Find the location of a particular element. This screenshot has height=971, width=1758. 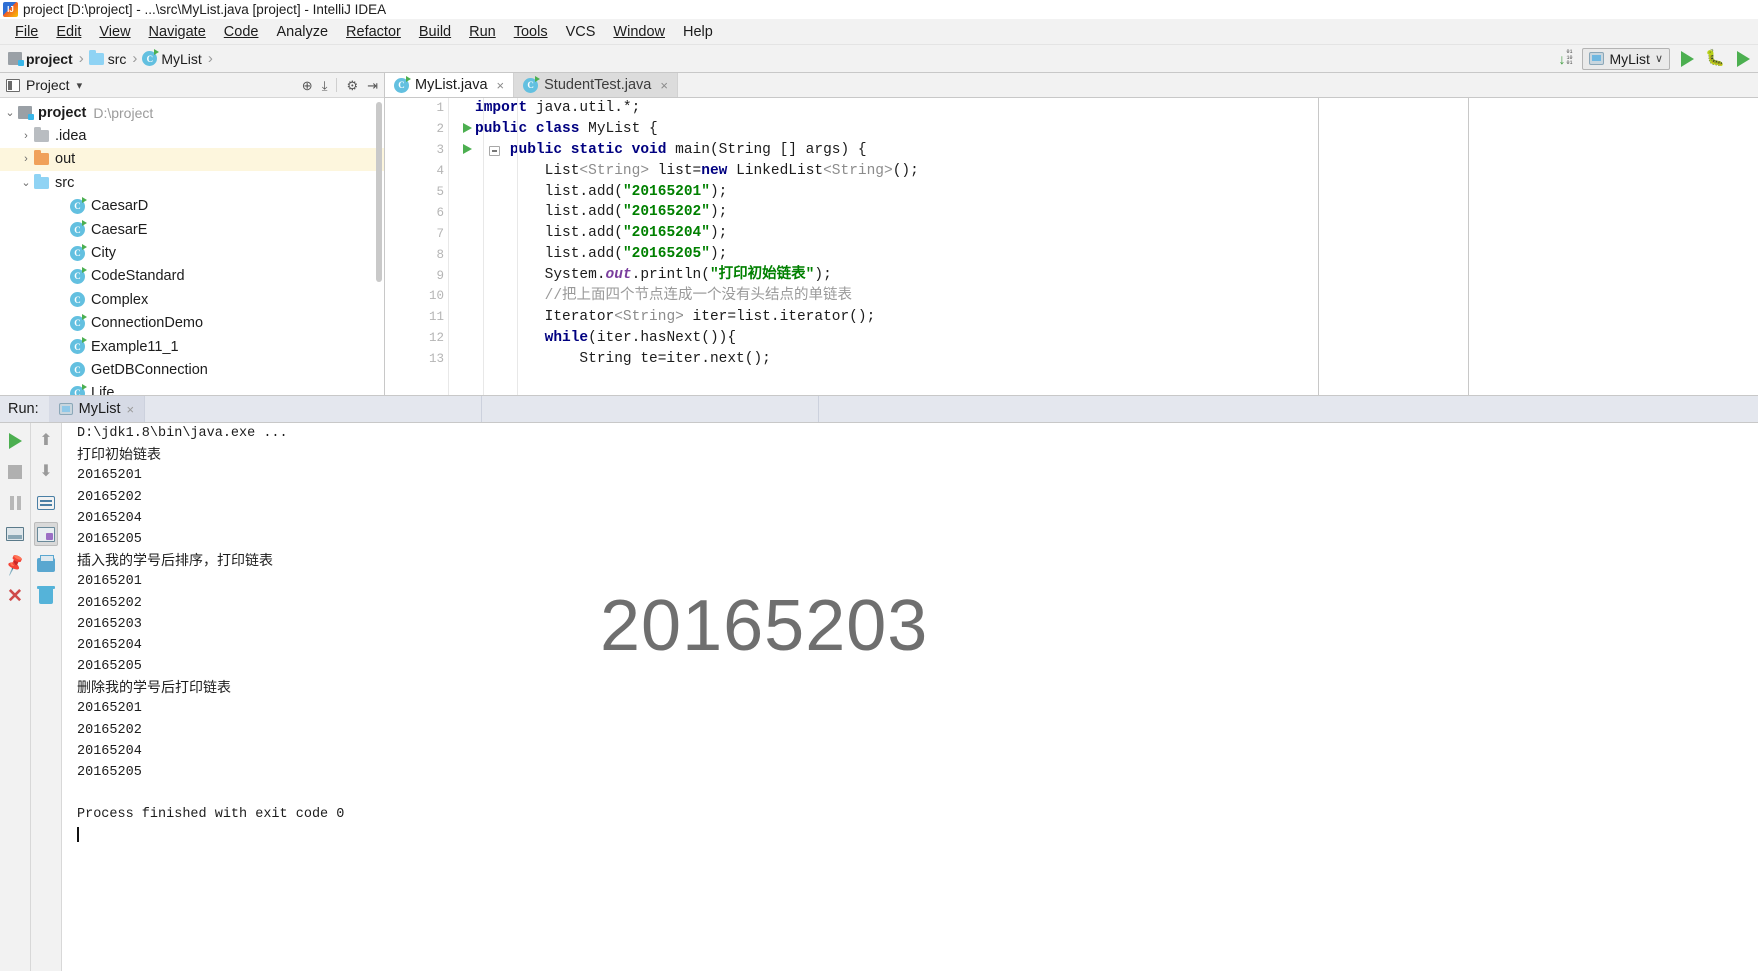

code-line-8: list.add("20165205"); is located at coordinates (601, 254).